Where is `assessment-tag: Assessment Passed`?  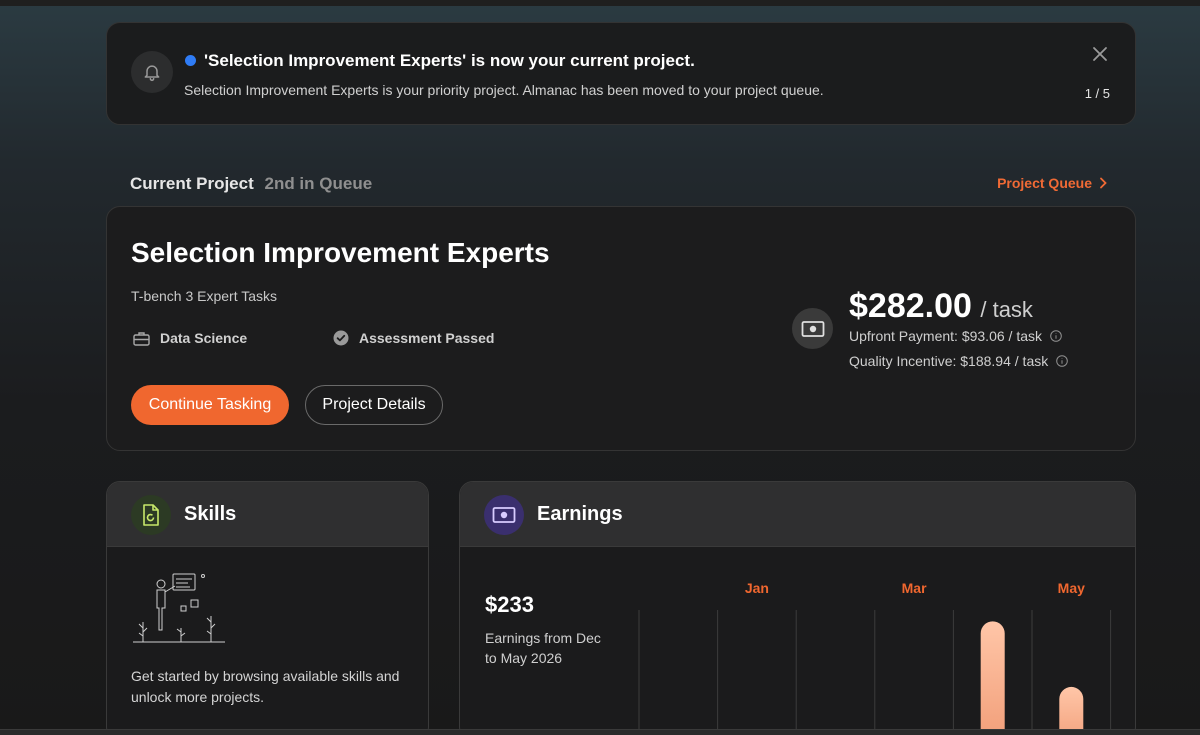
assessment-tag: Assessment Passed is located at coordinates (413, 338).